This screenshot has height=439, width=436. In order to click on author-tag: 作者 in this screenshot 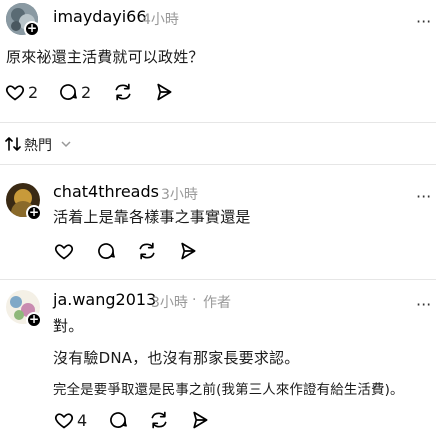, I will do `click(217, 303)`.